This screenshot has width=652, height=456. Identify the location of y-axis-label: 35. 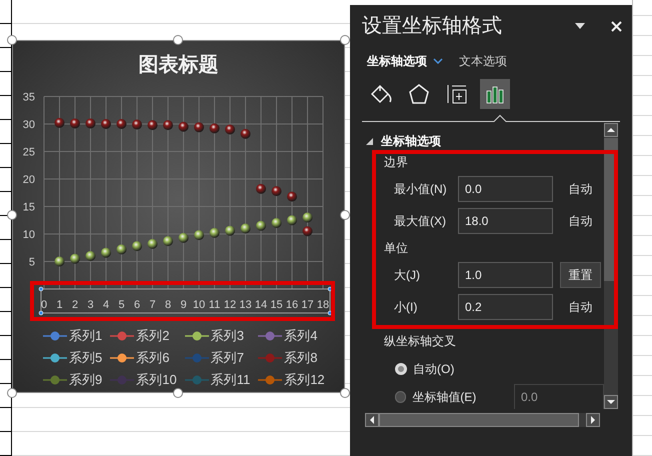
(28, 98).